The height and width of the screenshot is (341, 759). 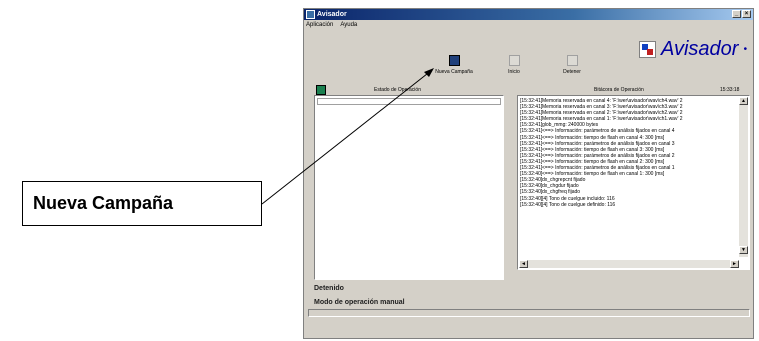 I want to click on callout-leader-line, so click(x=347, y=136).